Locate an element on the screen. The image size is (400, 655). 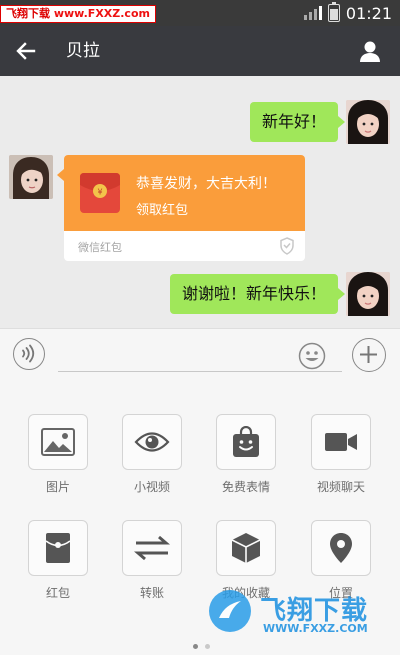
tool-transfer: 转账 is located at coordinates (152, 560).